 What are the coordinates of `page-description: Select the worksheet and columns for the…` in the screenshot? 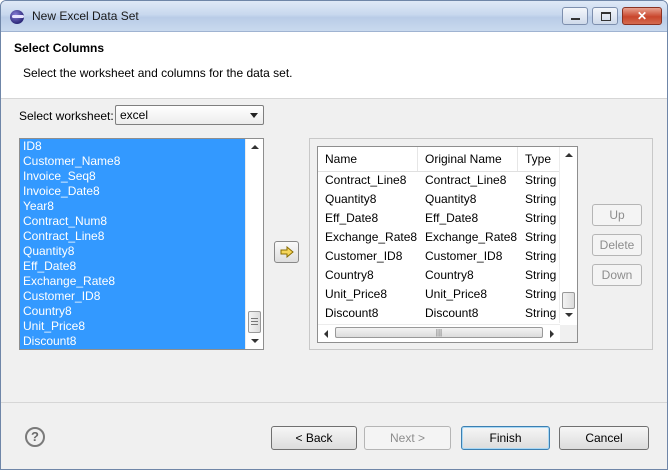 It's located at (158, 73).